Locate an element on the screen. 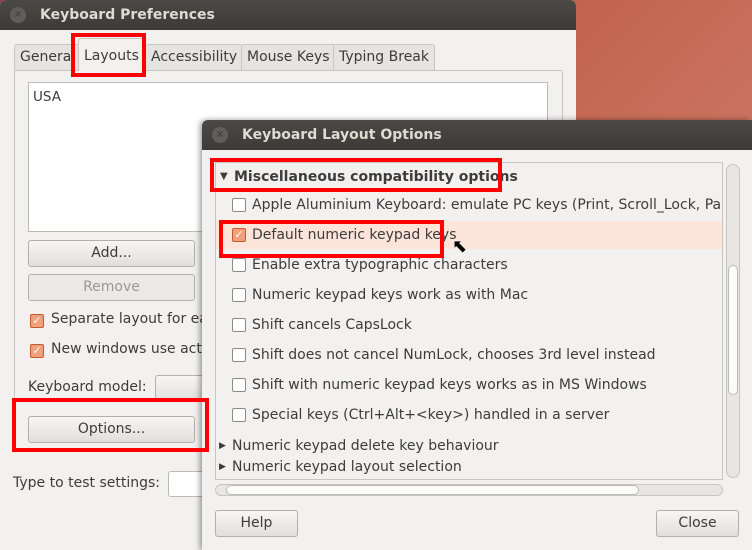 The height and width of the screenshot is (550, 752). tab-typing-break: Typing Break is located at coordinates (384, 57).